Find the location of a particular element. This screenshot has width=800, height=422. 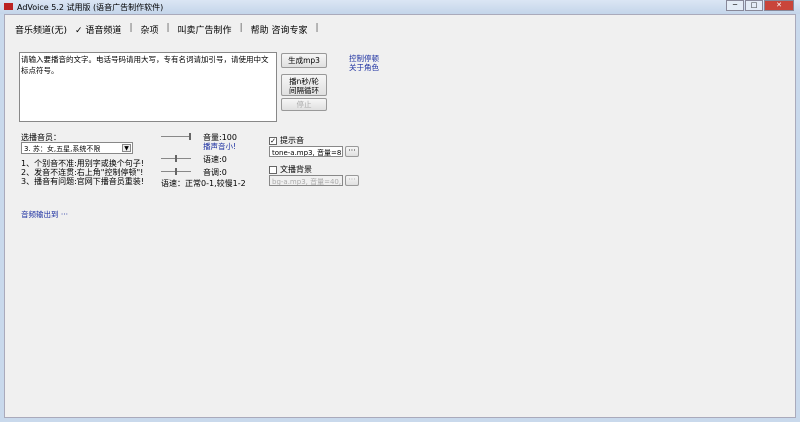

close-button: ✕ is located at coordinates (779, 5).